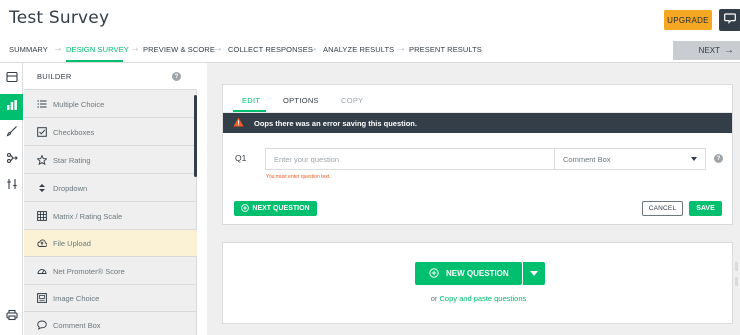  What do you see at coordinates (79, 104) in the screenshot?
I see `qtype-label: Multiple Choice` at bounding box center [79, 104].